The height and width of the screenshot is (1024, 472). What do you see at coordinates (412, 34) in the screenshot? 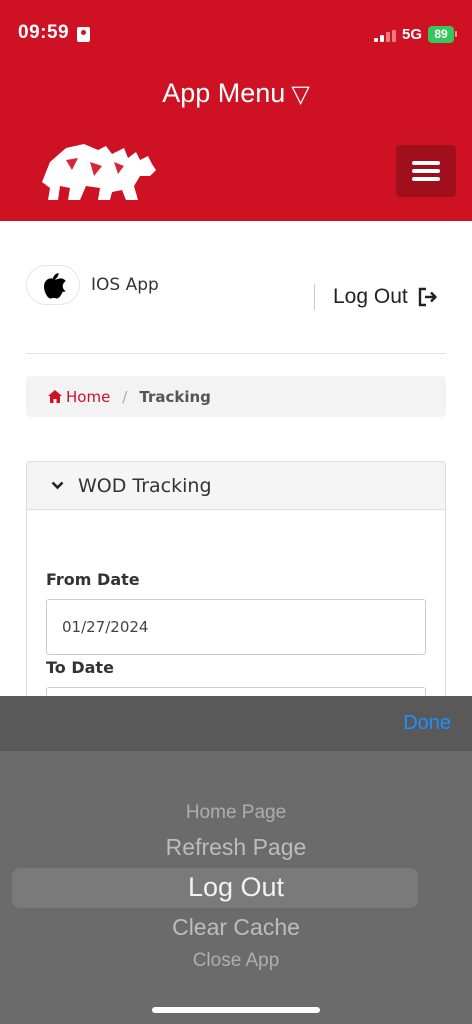
I see `network-type: 5G` at bounding box center [412, 34].